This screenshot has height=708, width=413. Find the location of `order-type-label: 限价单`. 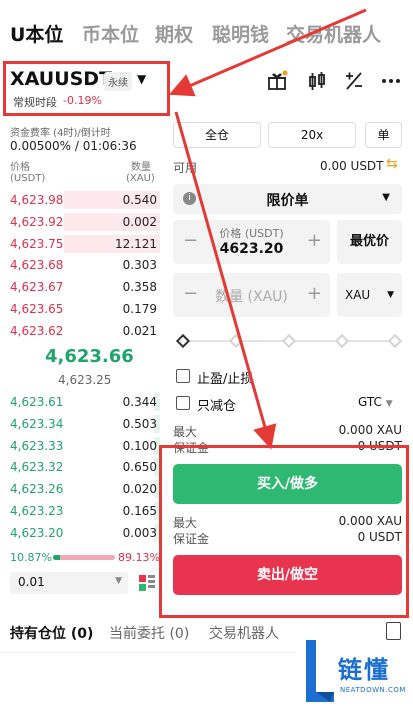

order-type-label: 限价单 is located at coordinates (287, 201).